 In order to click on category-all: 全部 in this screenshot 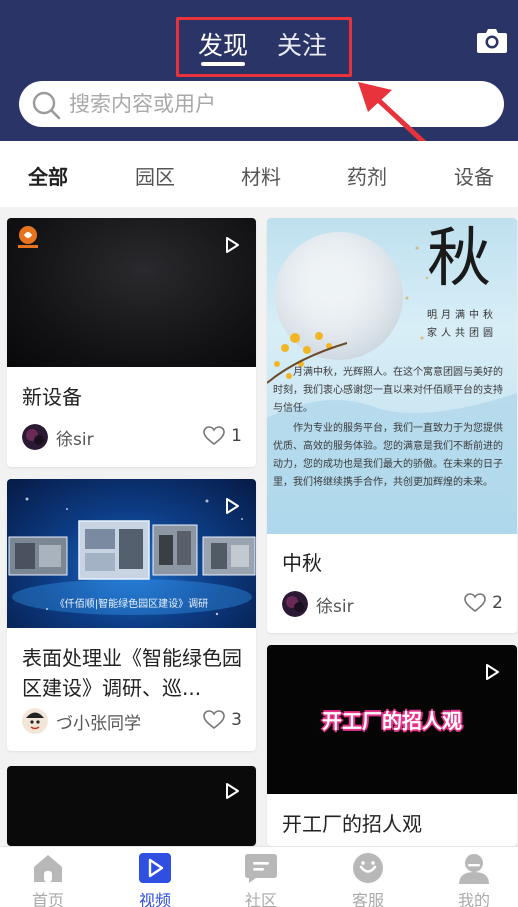, I will do `click(48, 175)`.